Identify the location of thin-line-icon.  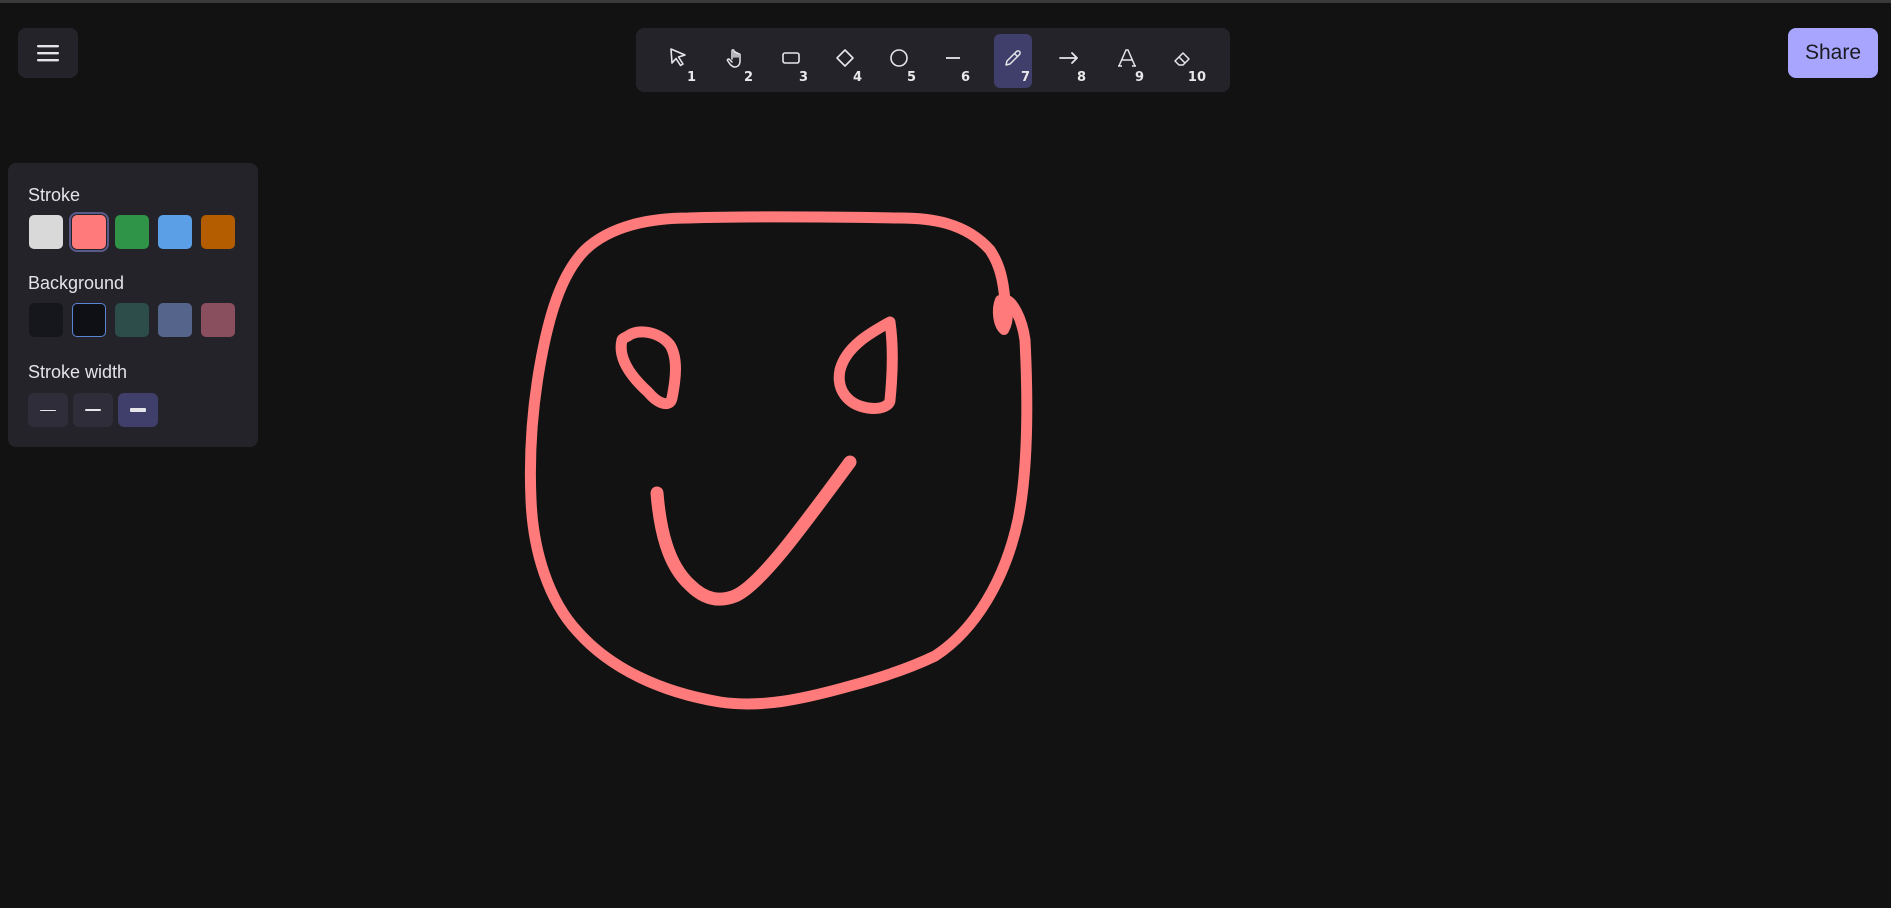
(48, 410).